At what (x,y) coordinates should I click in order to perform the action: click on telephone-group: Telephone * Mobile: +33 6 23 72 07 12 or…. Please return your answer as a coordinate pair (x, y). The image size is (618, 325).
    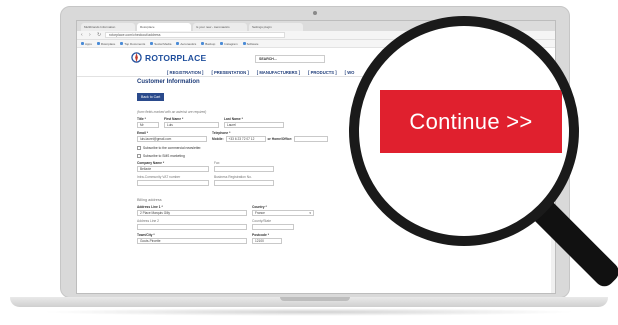
    Looking at the image, I should click on (270, 136).